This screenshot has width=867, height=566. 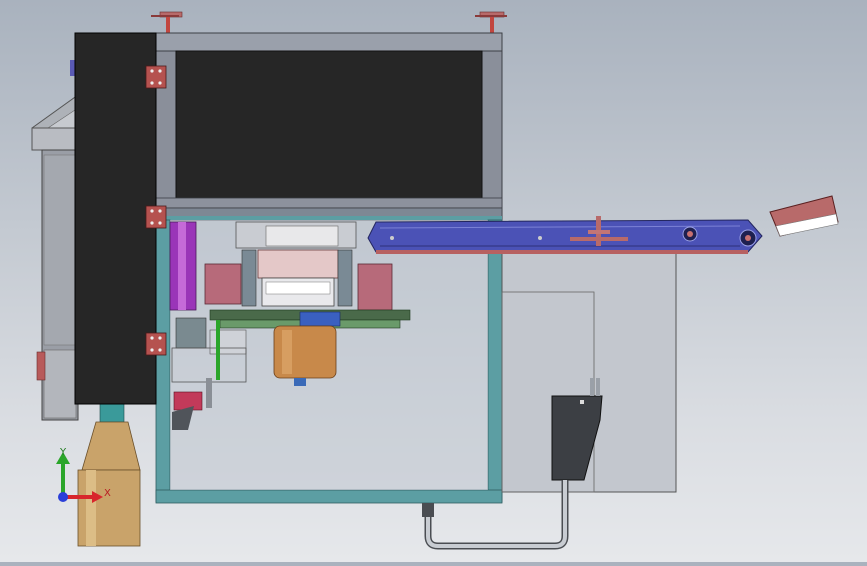 What do you see at coordinates (107, 493) in the screenshot?
I see `x-axis-label: X` at bounding box center [107, 493].